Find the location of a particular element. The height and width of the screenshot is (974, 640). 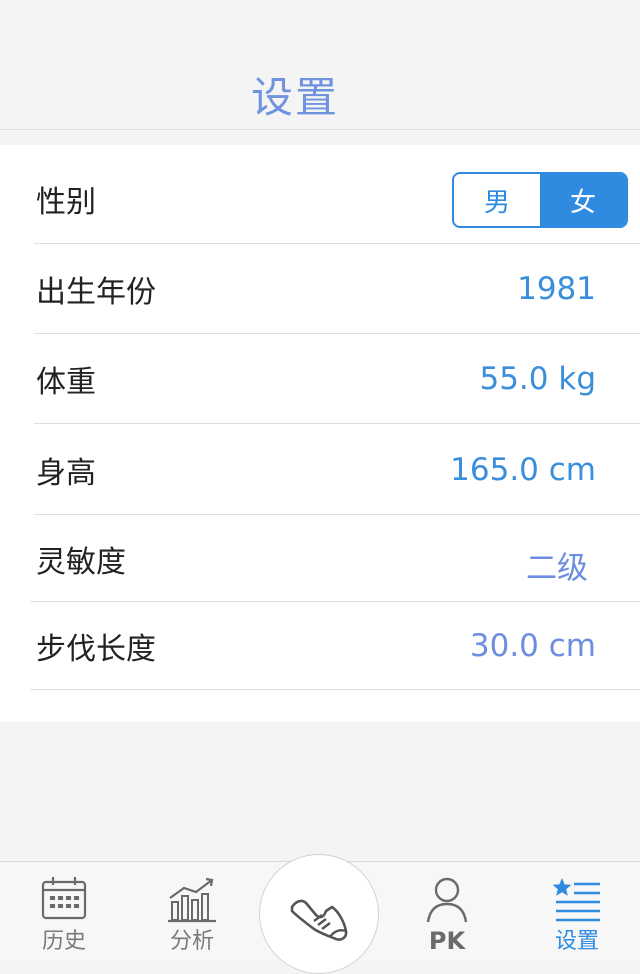

height-value: 165.0 cm is located at coordinates (523, 470).